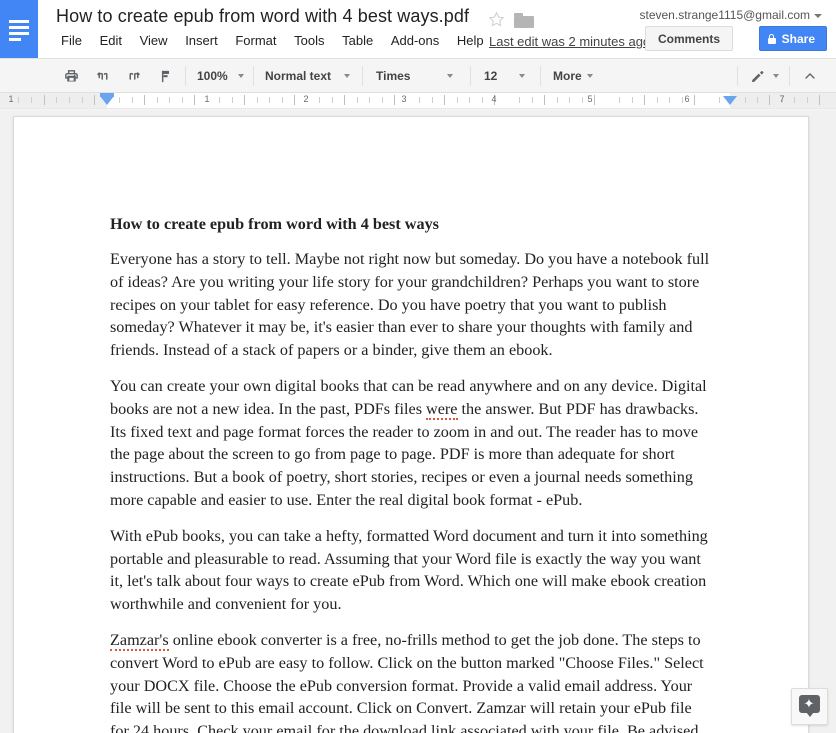 The image size is (836, 733). I want to click on undo-arrow-icon, so click(102, 75).